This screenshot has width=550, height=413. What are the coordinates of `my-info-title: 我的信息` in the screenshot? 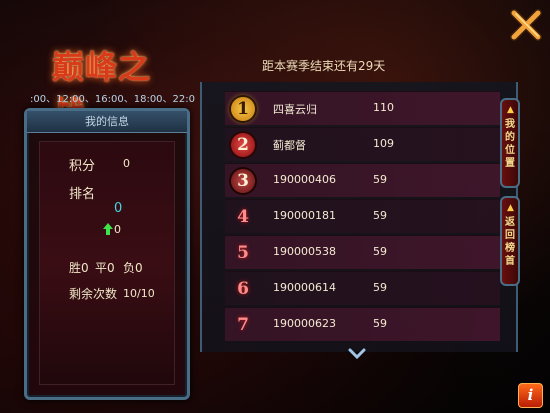 It's located at (107, 122).